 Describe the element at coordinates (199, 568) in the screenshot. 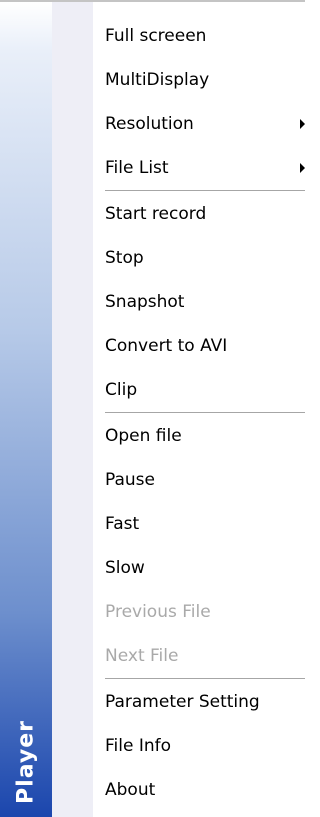

I see `menu-item-slow: Slow` at that location.